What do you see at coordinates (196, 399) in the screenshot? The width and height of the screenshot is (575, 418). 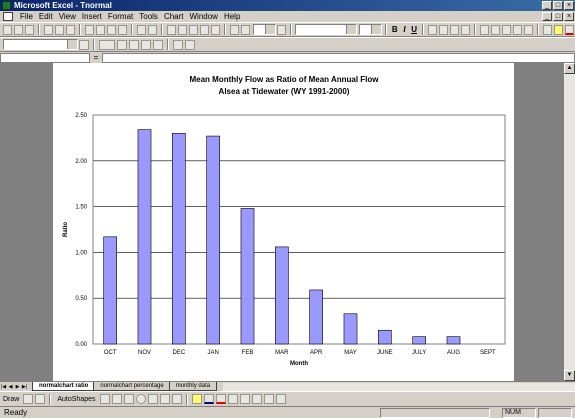 I see `draw-fill-color-icon` at bounding box center [196, 399].